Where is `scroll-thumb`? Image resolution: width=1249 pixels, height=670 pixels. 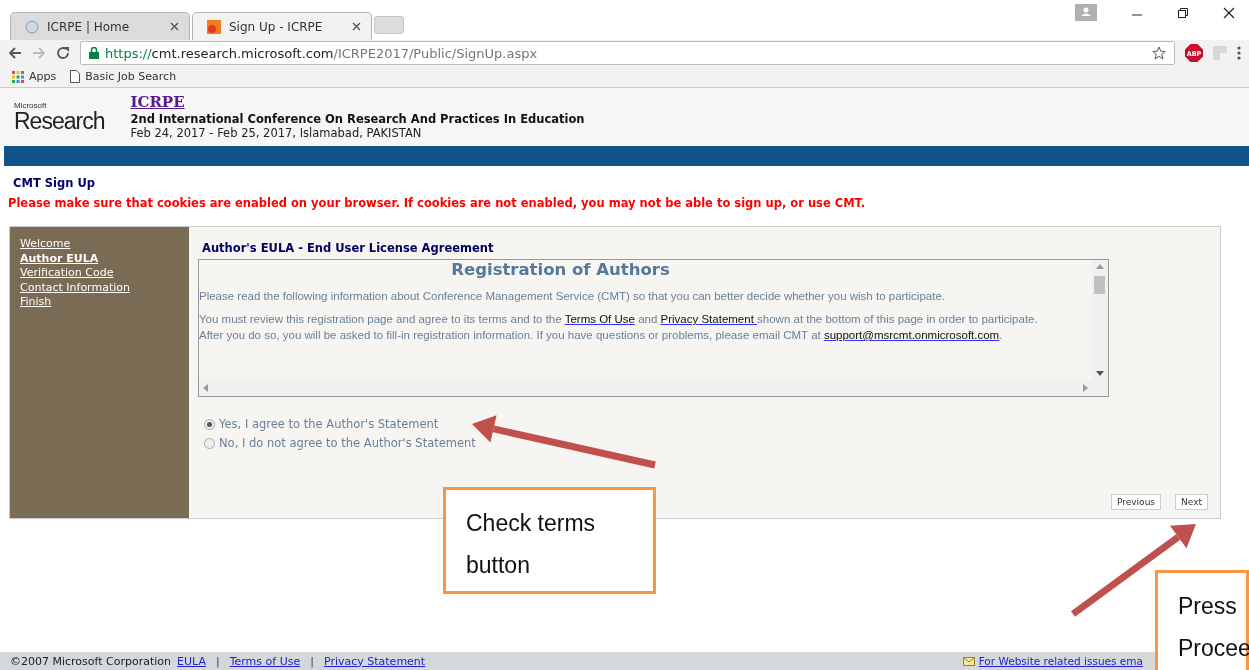
scroll-thumb is located at coordinates (1099, 285).